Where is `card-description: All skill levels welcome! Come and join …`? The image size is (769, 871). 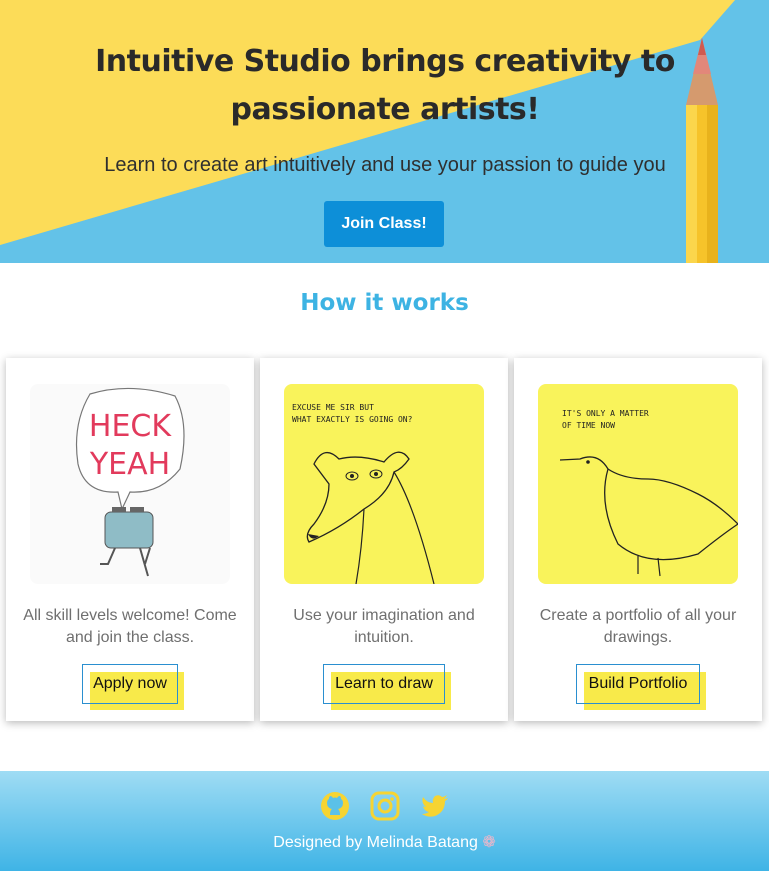
card-description: All skill levels welcome! Come and join … is located at coordinates (130, 626).